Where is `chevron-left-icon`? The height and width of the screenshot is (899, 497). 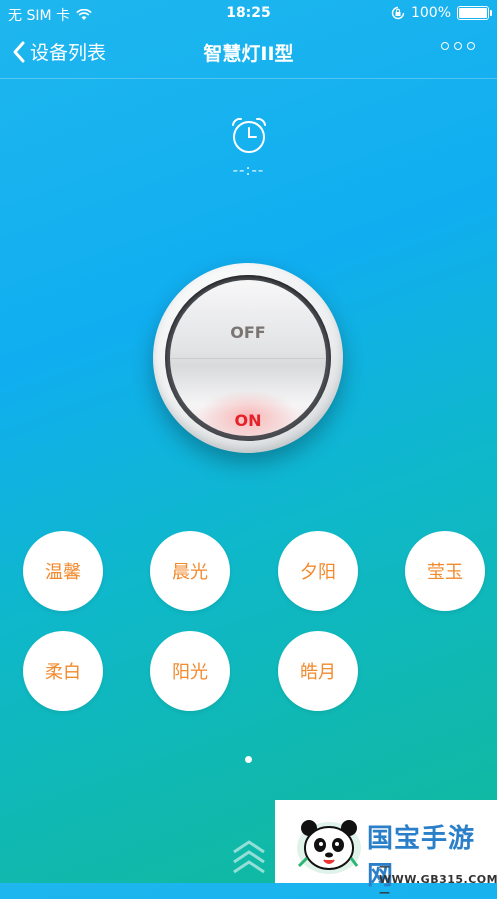
chevron-left-icon is located at coordinates (19, 51).